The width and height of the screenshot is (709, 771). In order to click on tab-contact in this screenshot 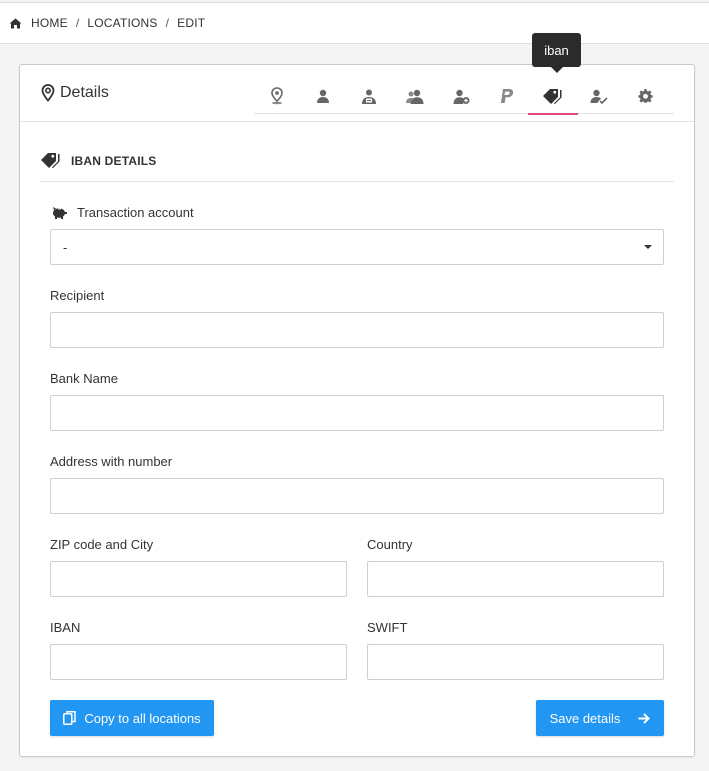, I will do `click(369, 96)`.